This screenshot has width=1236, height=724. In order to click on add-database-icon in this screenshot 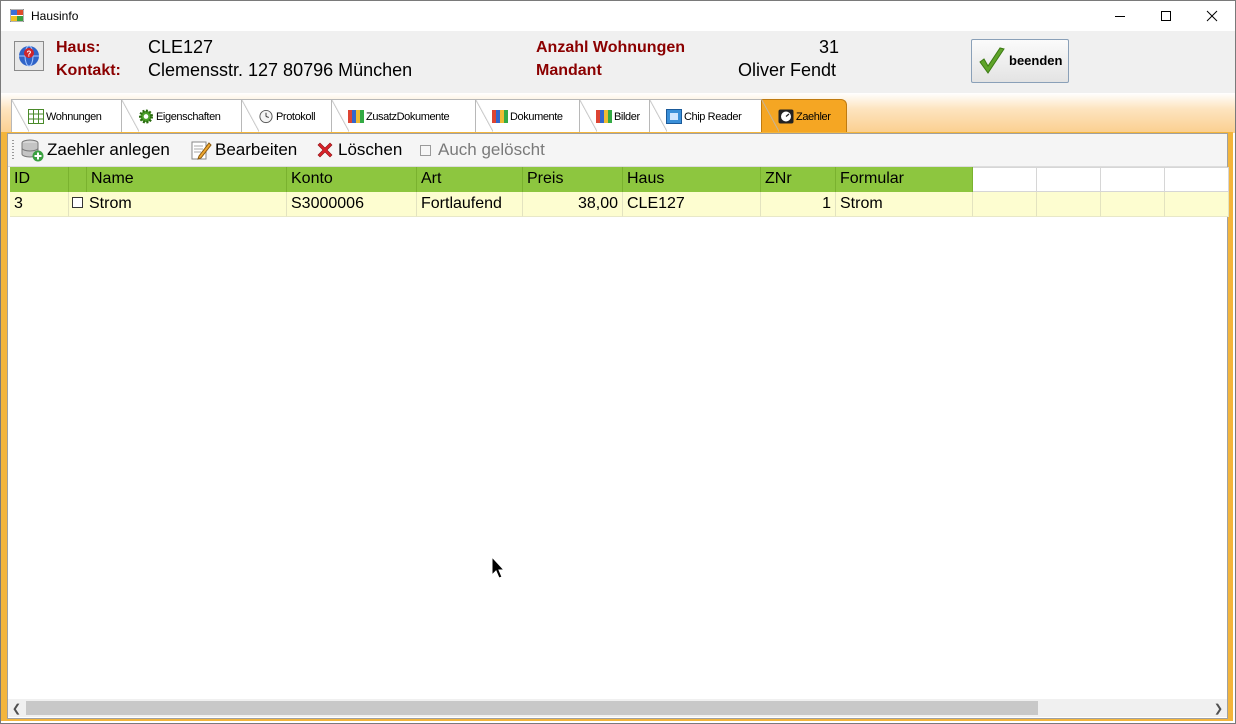, I will do `click(32, 150)`.